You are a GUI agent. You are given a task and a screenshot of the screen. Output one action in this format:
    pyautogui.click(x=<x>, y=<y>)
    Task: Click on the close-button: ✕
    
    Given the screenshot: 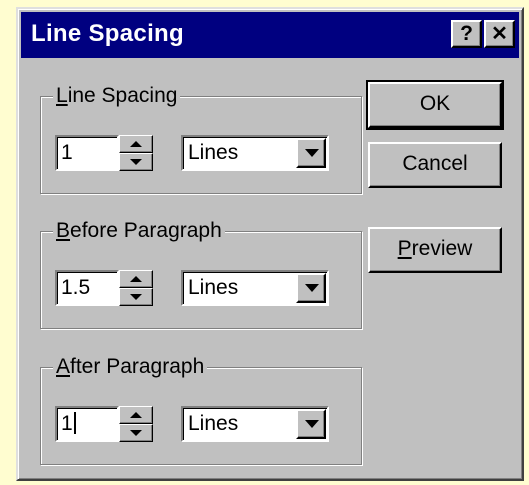 What is the action you would take?
    pyautogui.click(x=499, y=34)
    